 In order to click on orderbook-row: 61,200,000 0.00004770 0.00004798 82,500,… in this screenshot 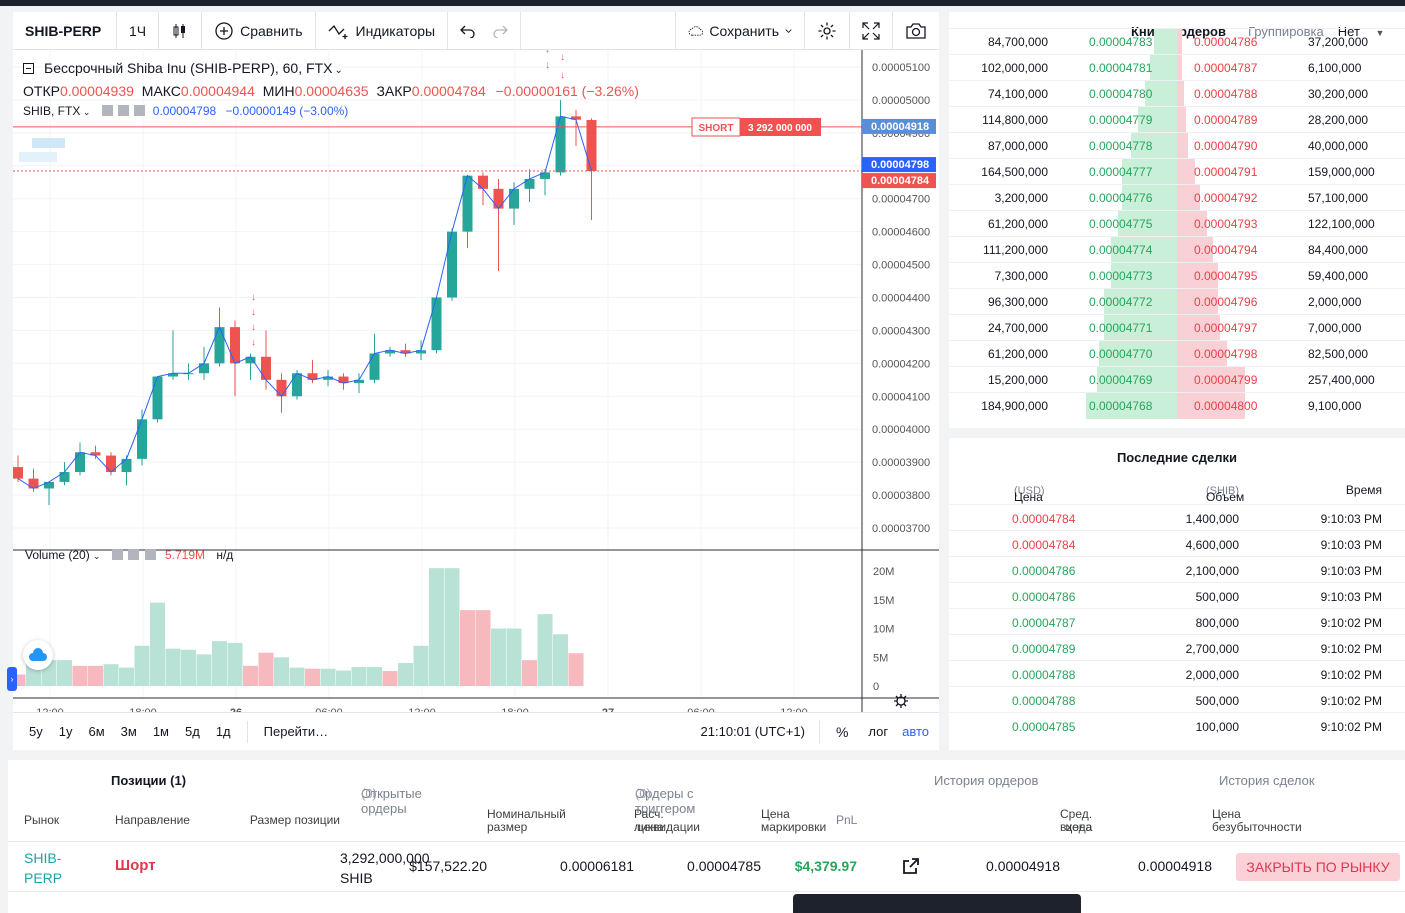, I will do `click(1177, 353)`.